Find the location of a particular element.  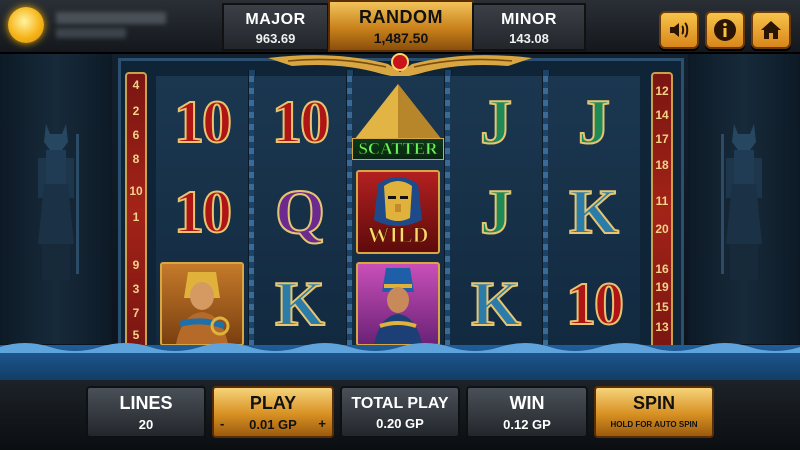

scatter-label: SCATTER is located at coordinates (398, 149).